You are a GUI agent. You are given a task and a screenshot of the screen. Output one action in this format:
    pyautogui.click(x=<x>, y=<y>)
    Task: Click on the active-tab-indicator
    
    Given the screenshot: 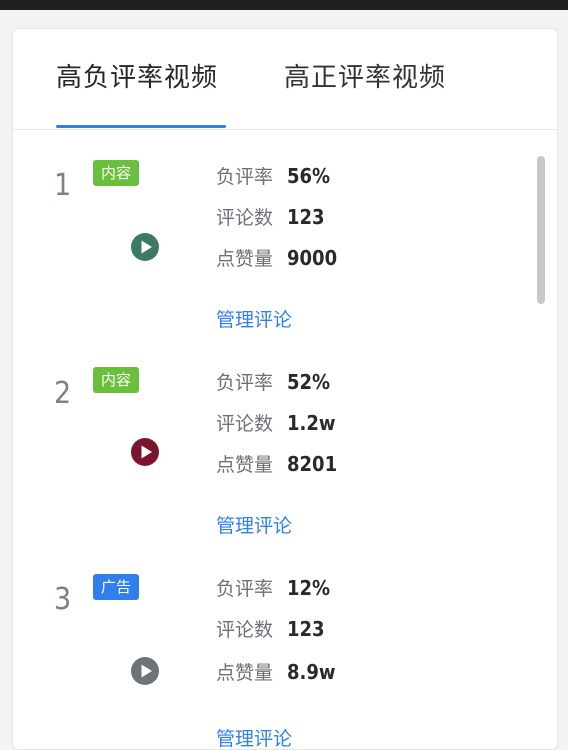 What is the action you would take?
    pyautogui.click(x=141, y=126)
    